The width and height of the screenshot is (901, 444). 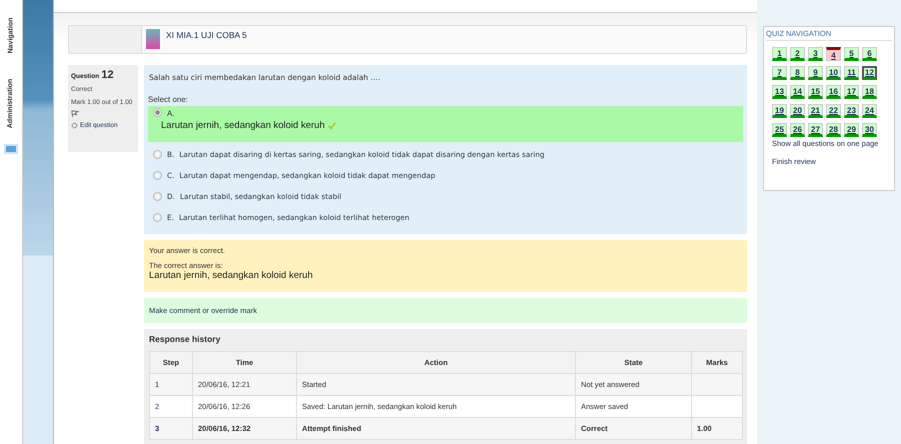 I want to click on question-button: 1, so click(x=779, y=54).